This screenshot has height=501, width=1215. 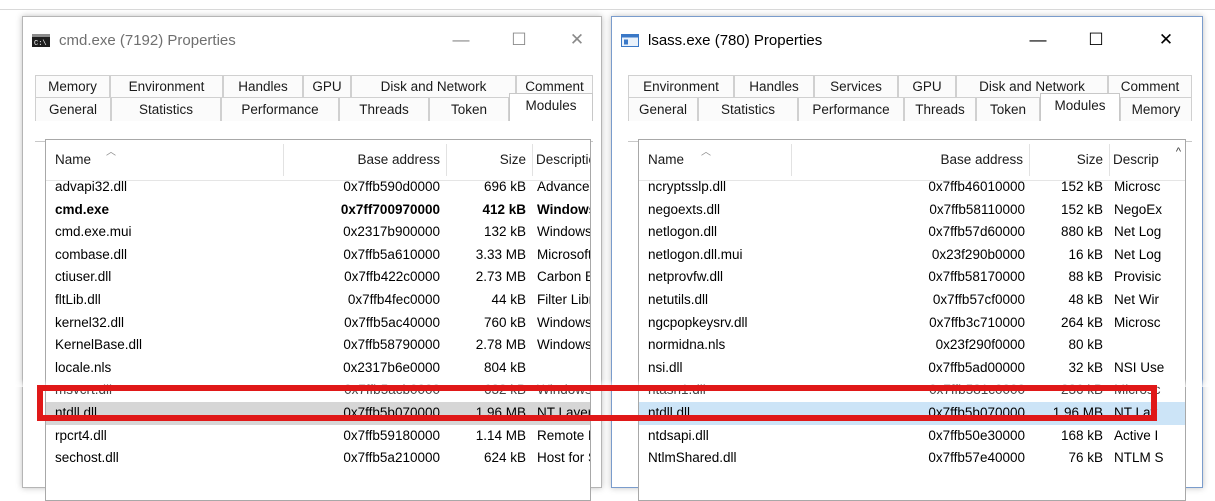 What do you see at coordinates (907, 40) in the screenshot?
I see `title-bar: lsass.exe (780) Properties — ☐ ✕` at bounding box center [907, 40].